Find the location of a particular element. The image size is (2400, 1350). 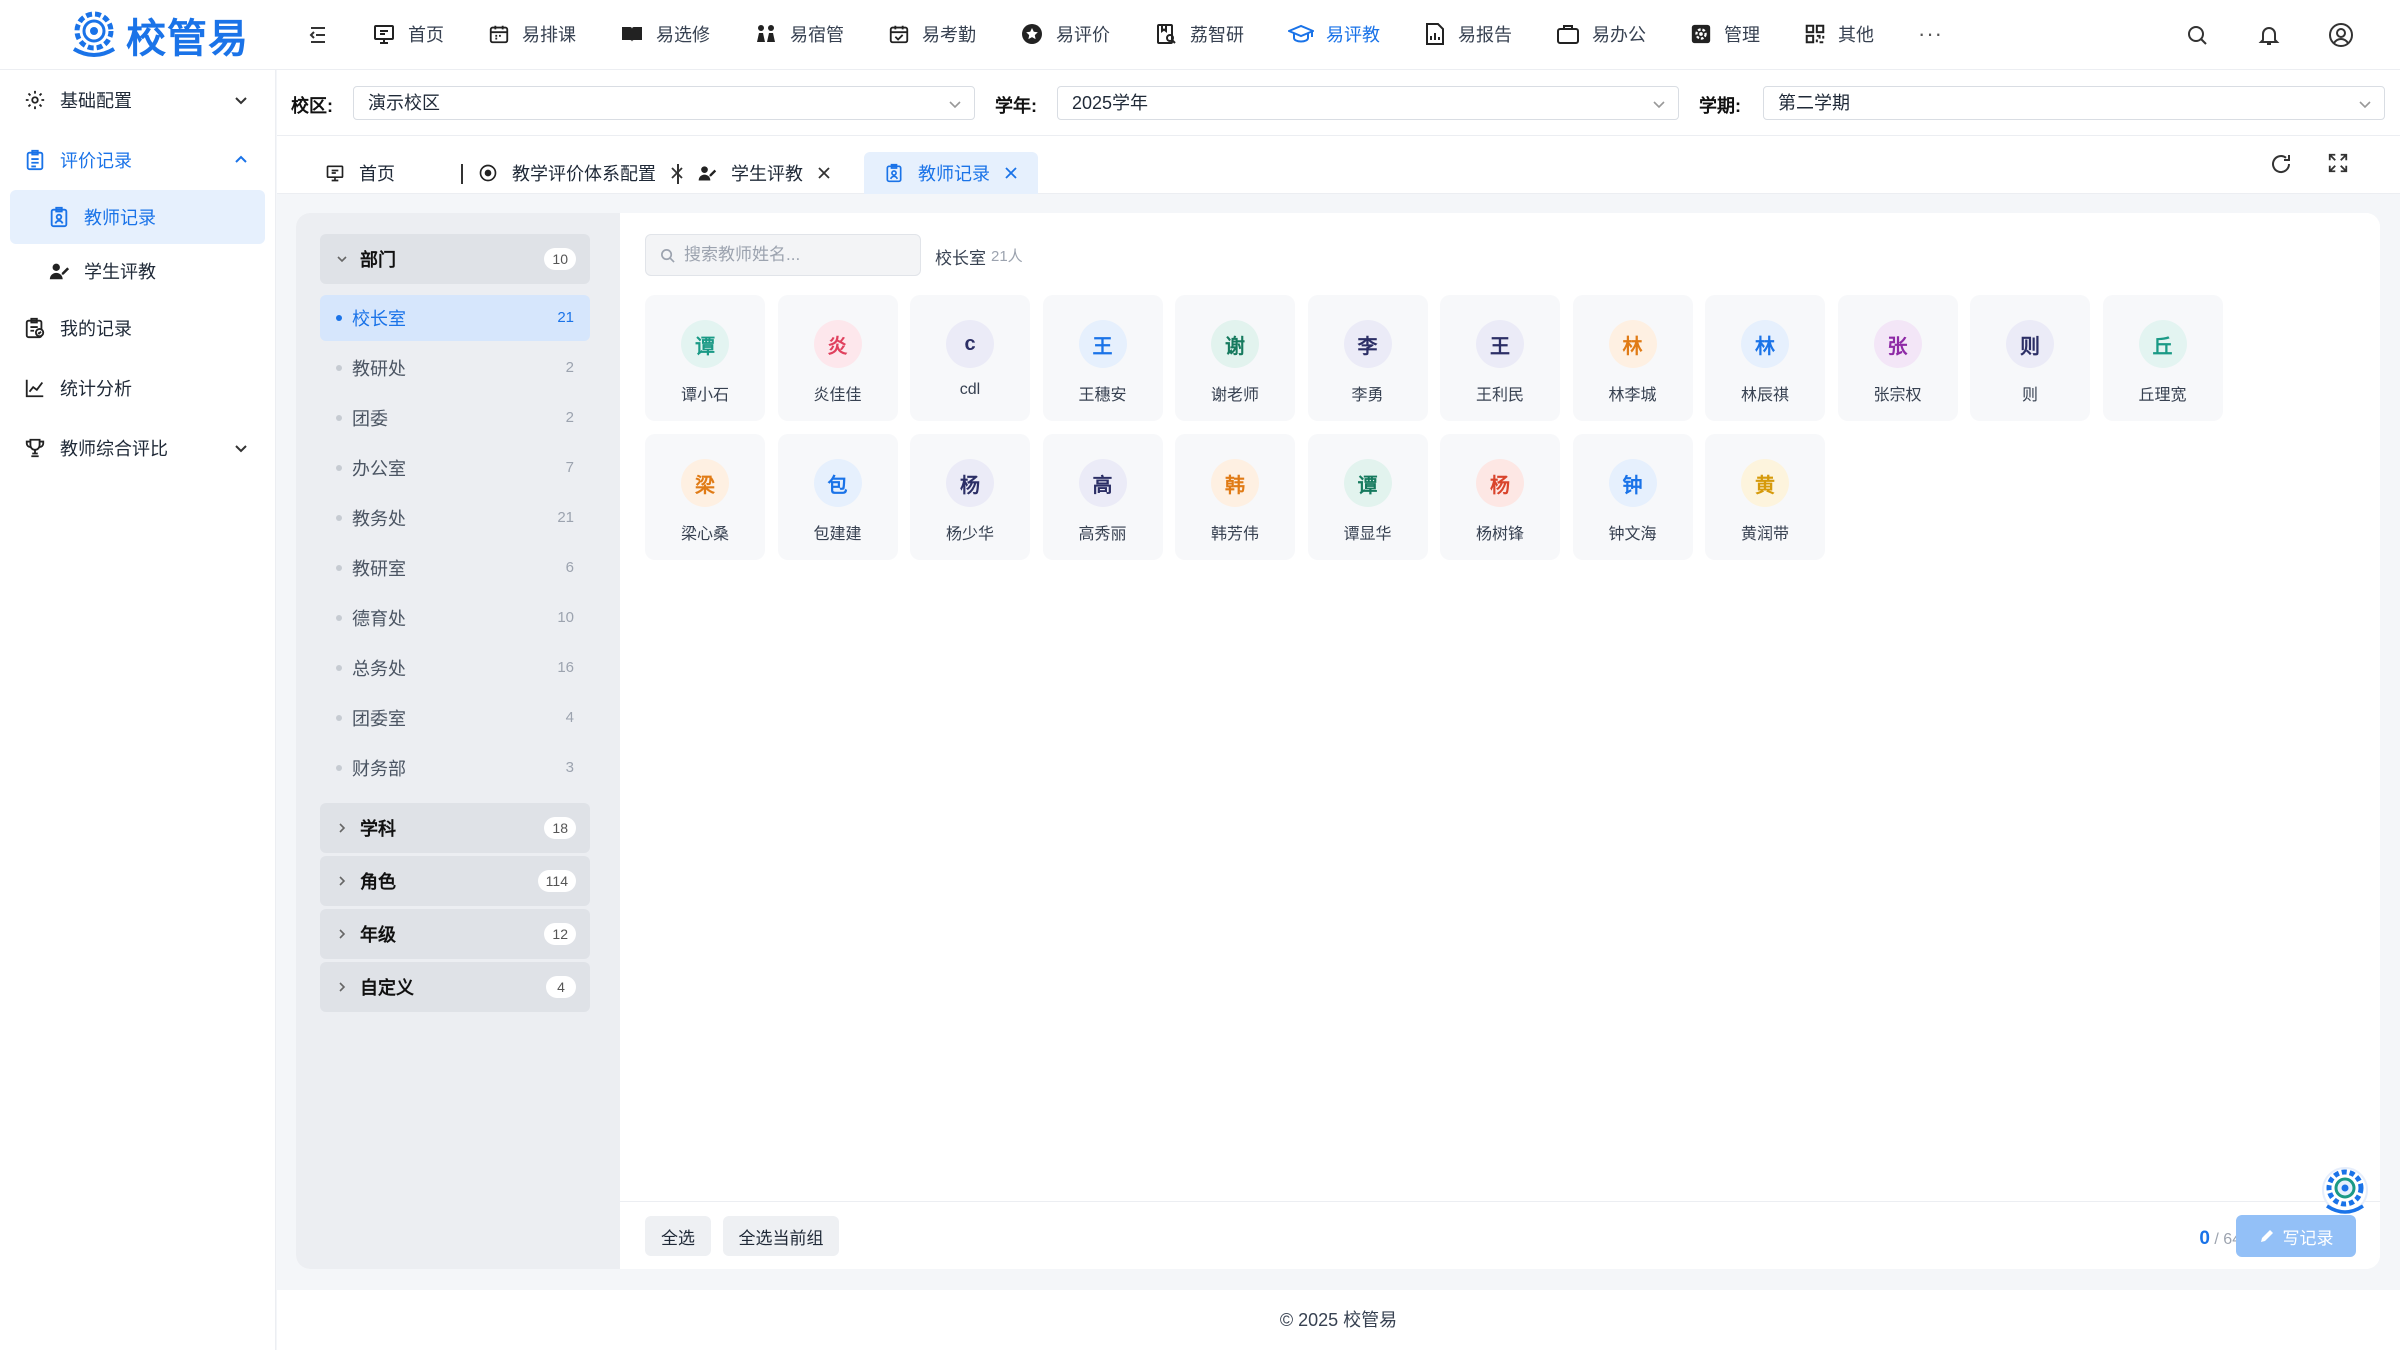

nav-item-dormitory: 易宿管 is located at coordinates (799, 34).